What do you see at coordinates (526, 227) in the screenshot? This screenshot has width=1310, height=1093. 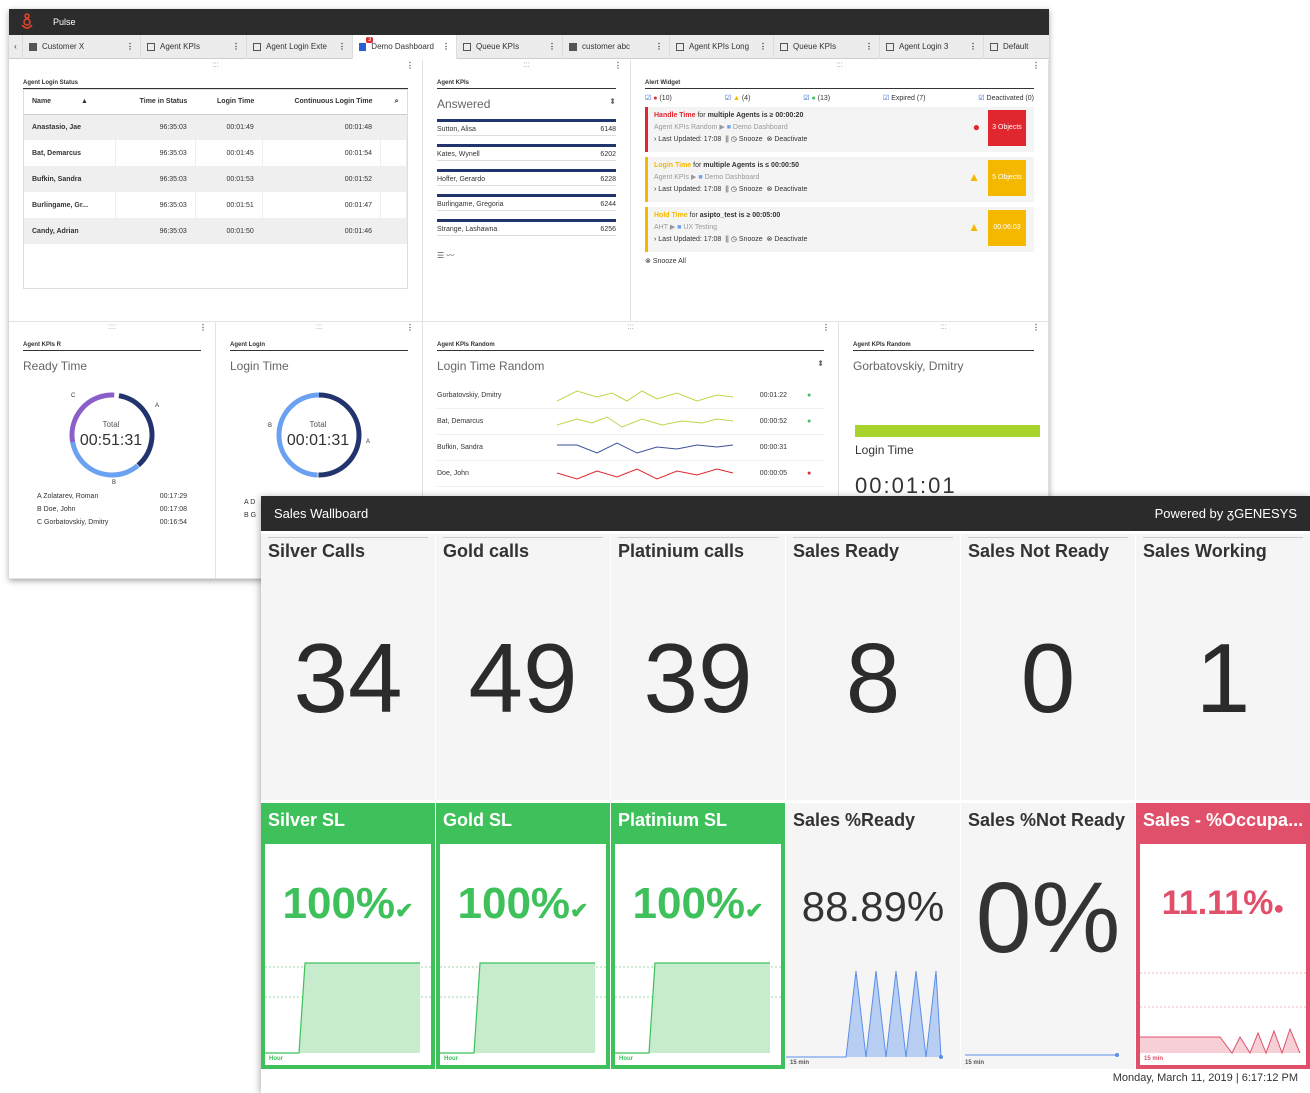 I see `kpi-item: Strange, Lashawna 6256` at bounding box center [526, 227].